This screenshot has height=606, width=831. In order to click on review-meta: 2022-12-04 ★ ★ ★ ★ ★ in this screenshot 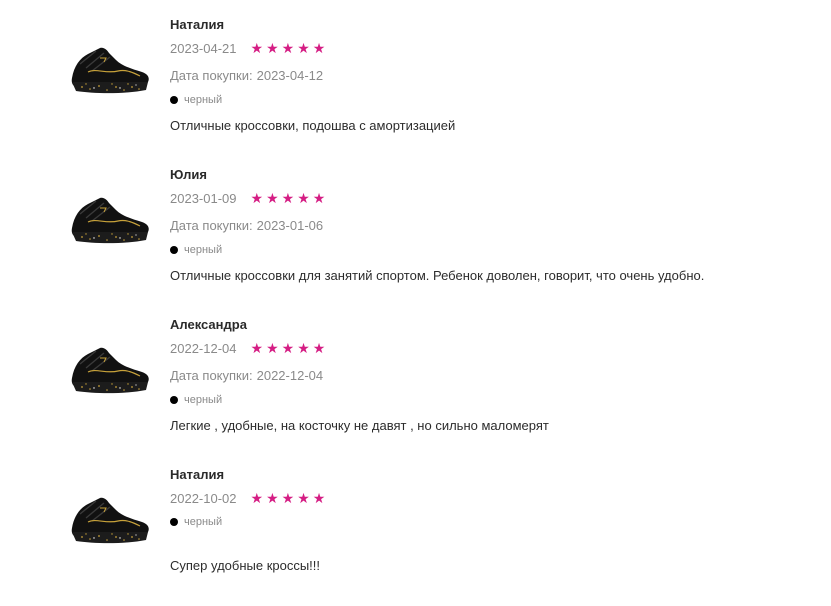, I will do `click(247, 348)`.